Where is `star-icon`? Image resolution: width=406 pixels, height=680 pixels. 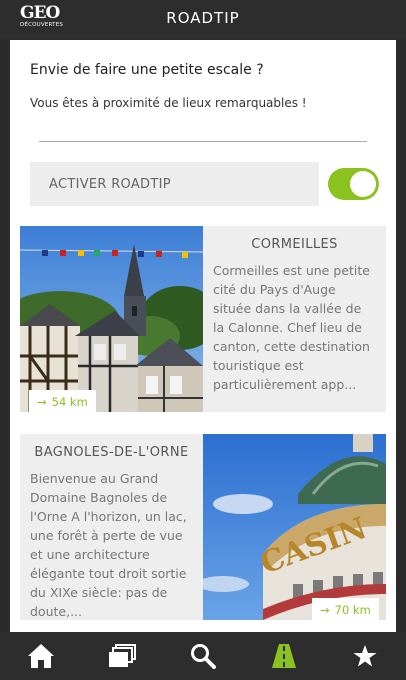
star-icon is located at coordinates (364, 656).